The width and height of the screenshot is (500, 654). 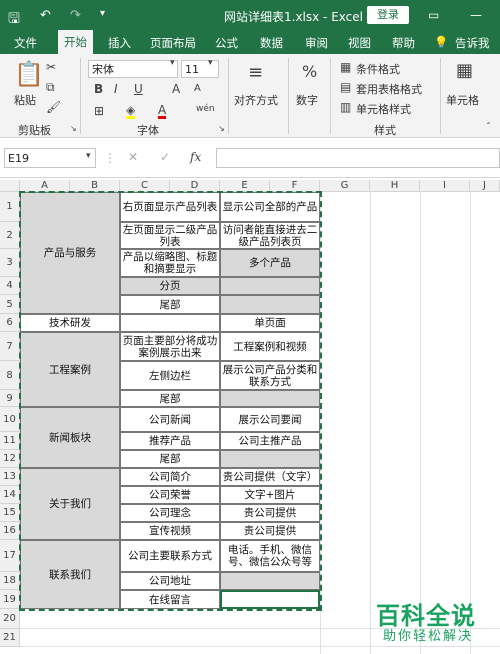 What do you see at coordinates (173, 43) in the screenshot?
I see `tab-page-layout: 页面布局` at bounding box center [173, 43].